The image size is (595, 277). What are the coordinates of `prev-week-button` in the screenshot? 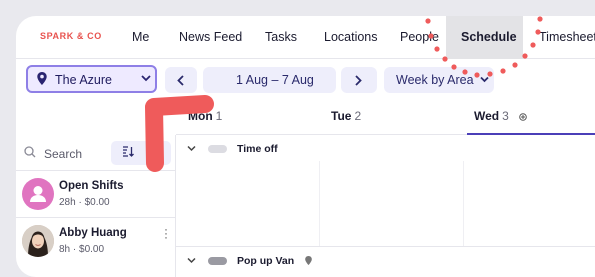 It's located at (181, 80).